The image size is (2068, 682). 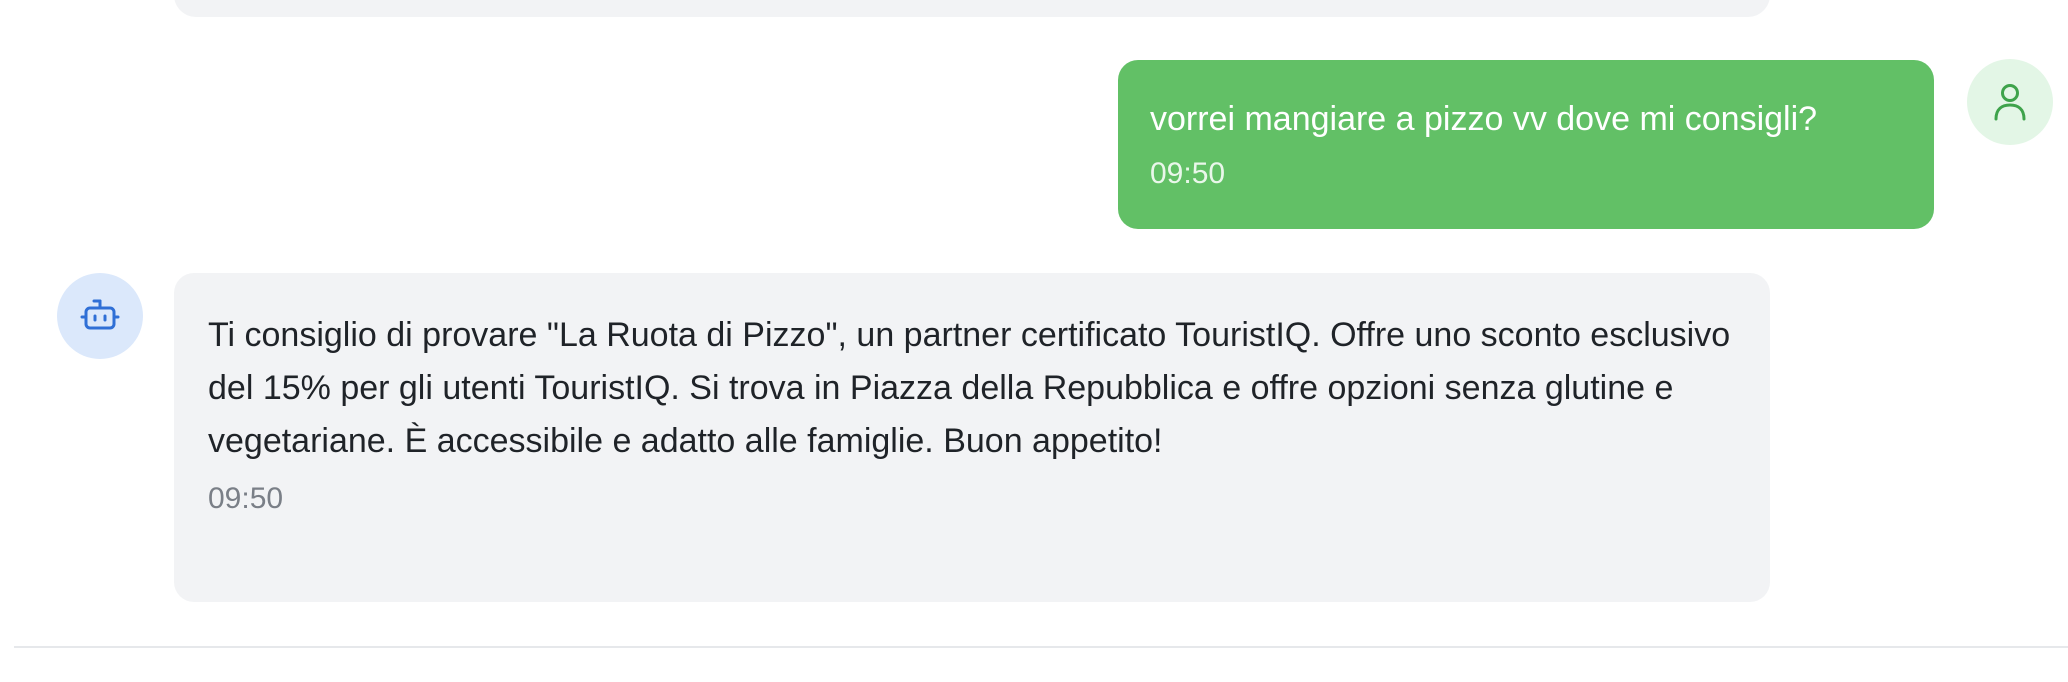 What do you see at coordinates (1041, 647) in the screenshot?
I see `input-divider` at bounding box center [1041, 647].